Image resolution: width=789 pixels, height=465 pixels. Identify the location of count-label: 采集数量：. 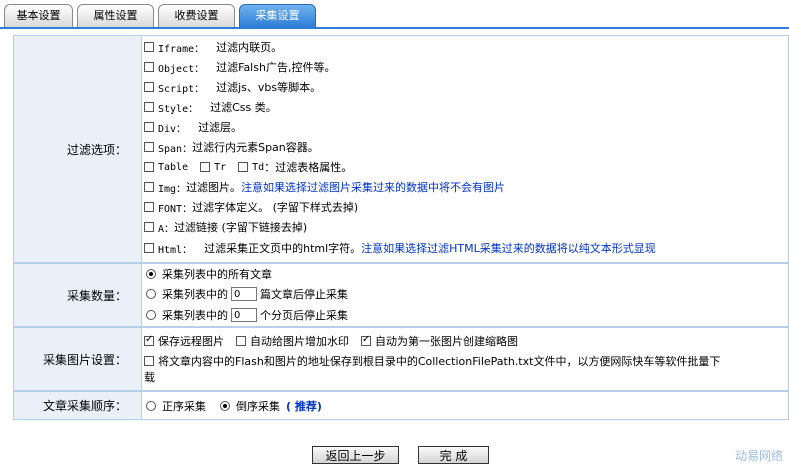
(77, 295).